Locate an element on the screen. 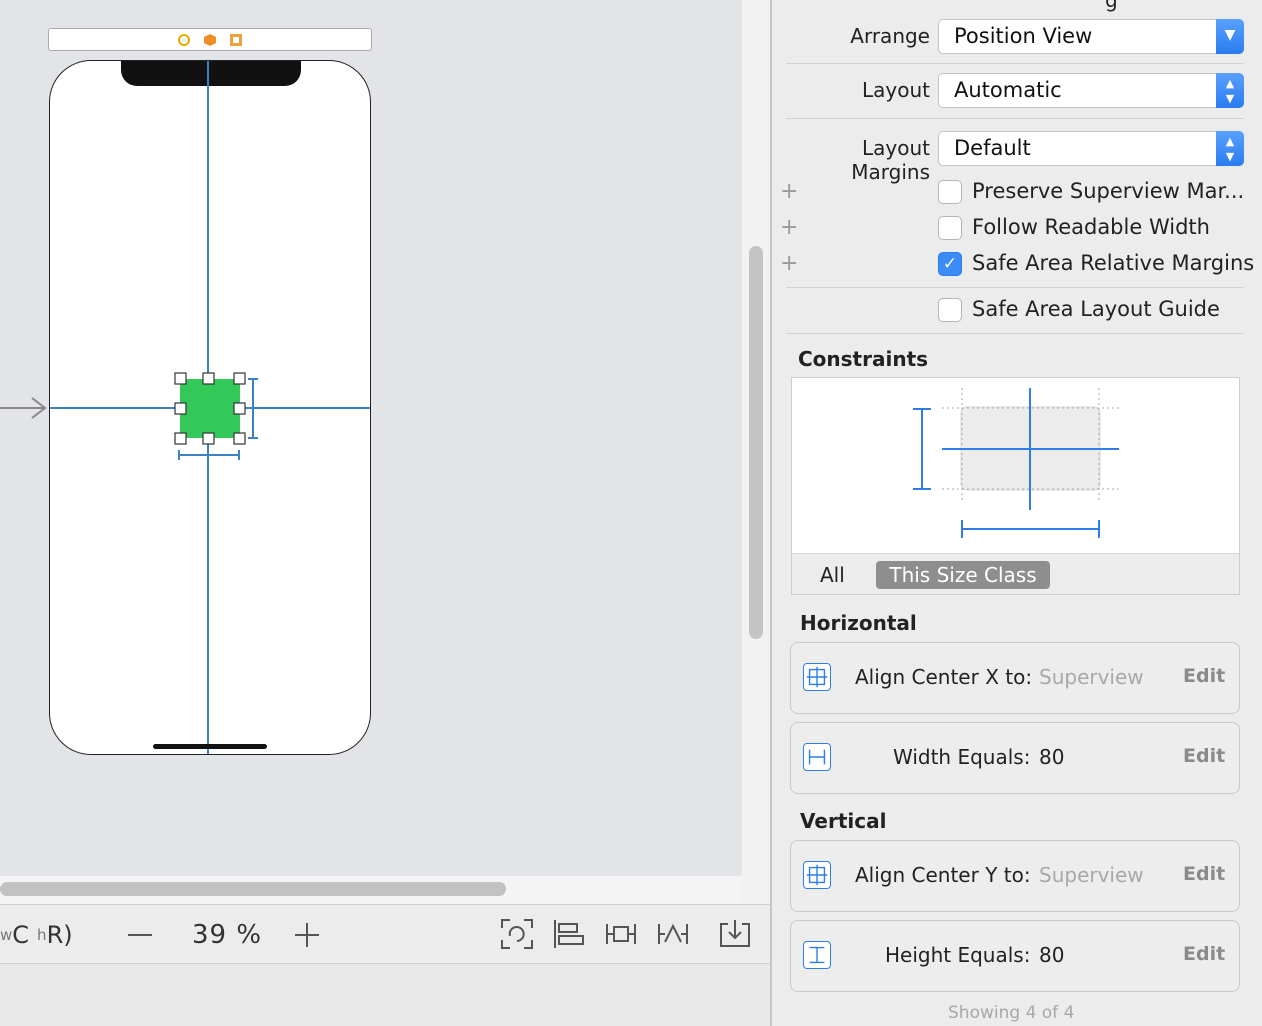 This screenshot has height=1026, width=1262. safe-area-relative-margins-checkbox: ✓ is located at coordinates (950, 264).